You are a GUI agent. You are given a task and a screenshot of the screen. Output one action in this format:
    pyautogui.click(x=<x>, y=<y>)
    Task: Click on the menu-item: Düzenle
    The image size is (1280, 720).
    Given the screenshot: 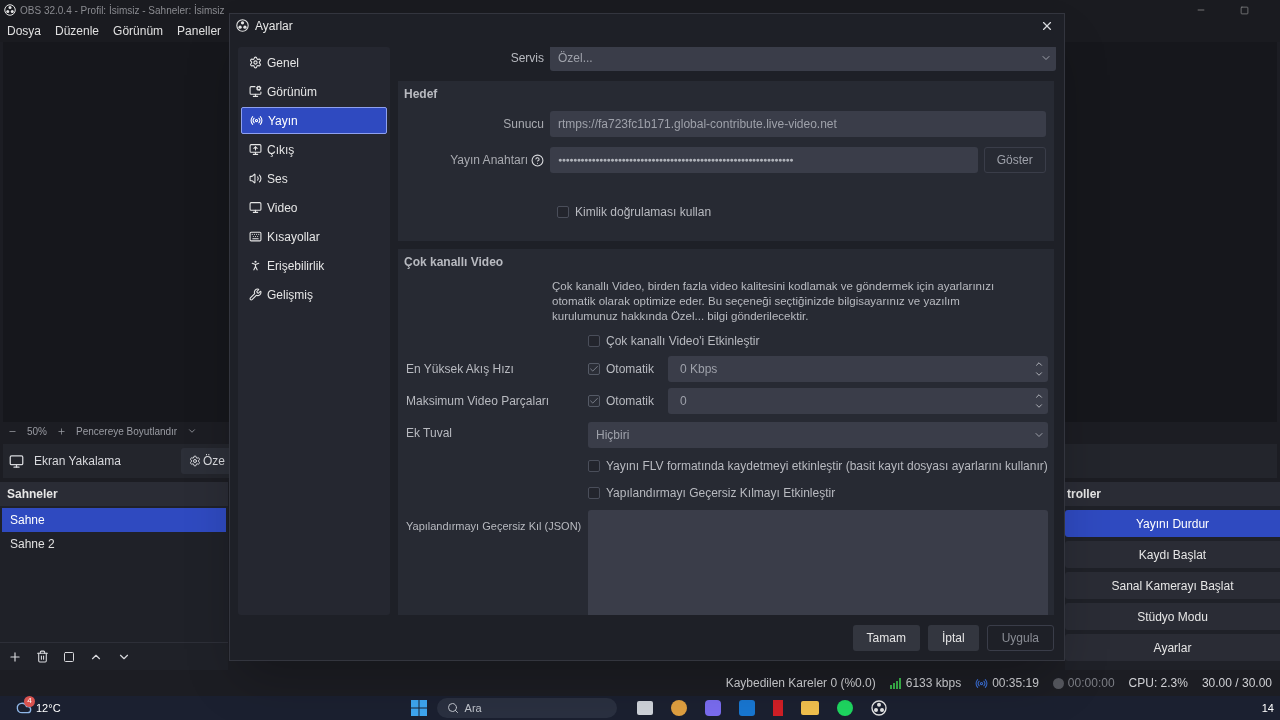 What is the action you would take?
    pyautogui.click(x=77, y=31)
    